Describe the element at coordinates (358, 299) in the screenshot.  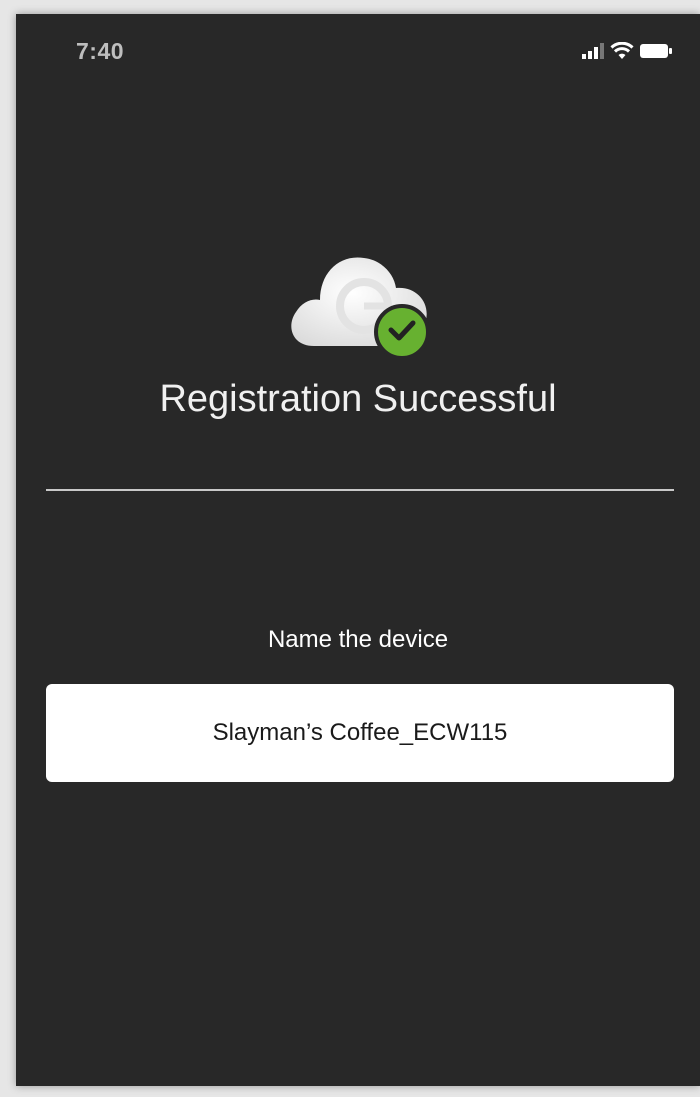
I see `registration-hero` at that location.